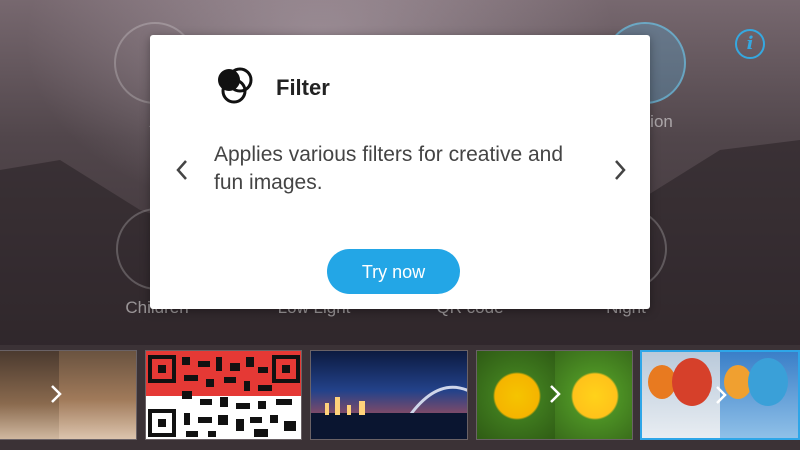  I want to click on try-now-button: Try now, so click(393, 271).